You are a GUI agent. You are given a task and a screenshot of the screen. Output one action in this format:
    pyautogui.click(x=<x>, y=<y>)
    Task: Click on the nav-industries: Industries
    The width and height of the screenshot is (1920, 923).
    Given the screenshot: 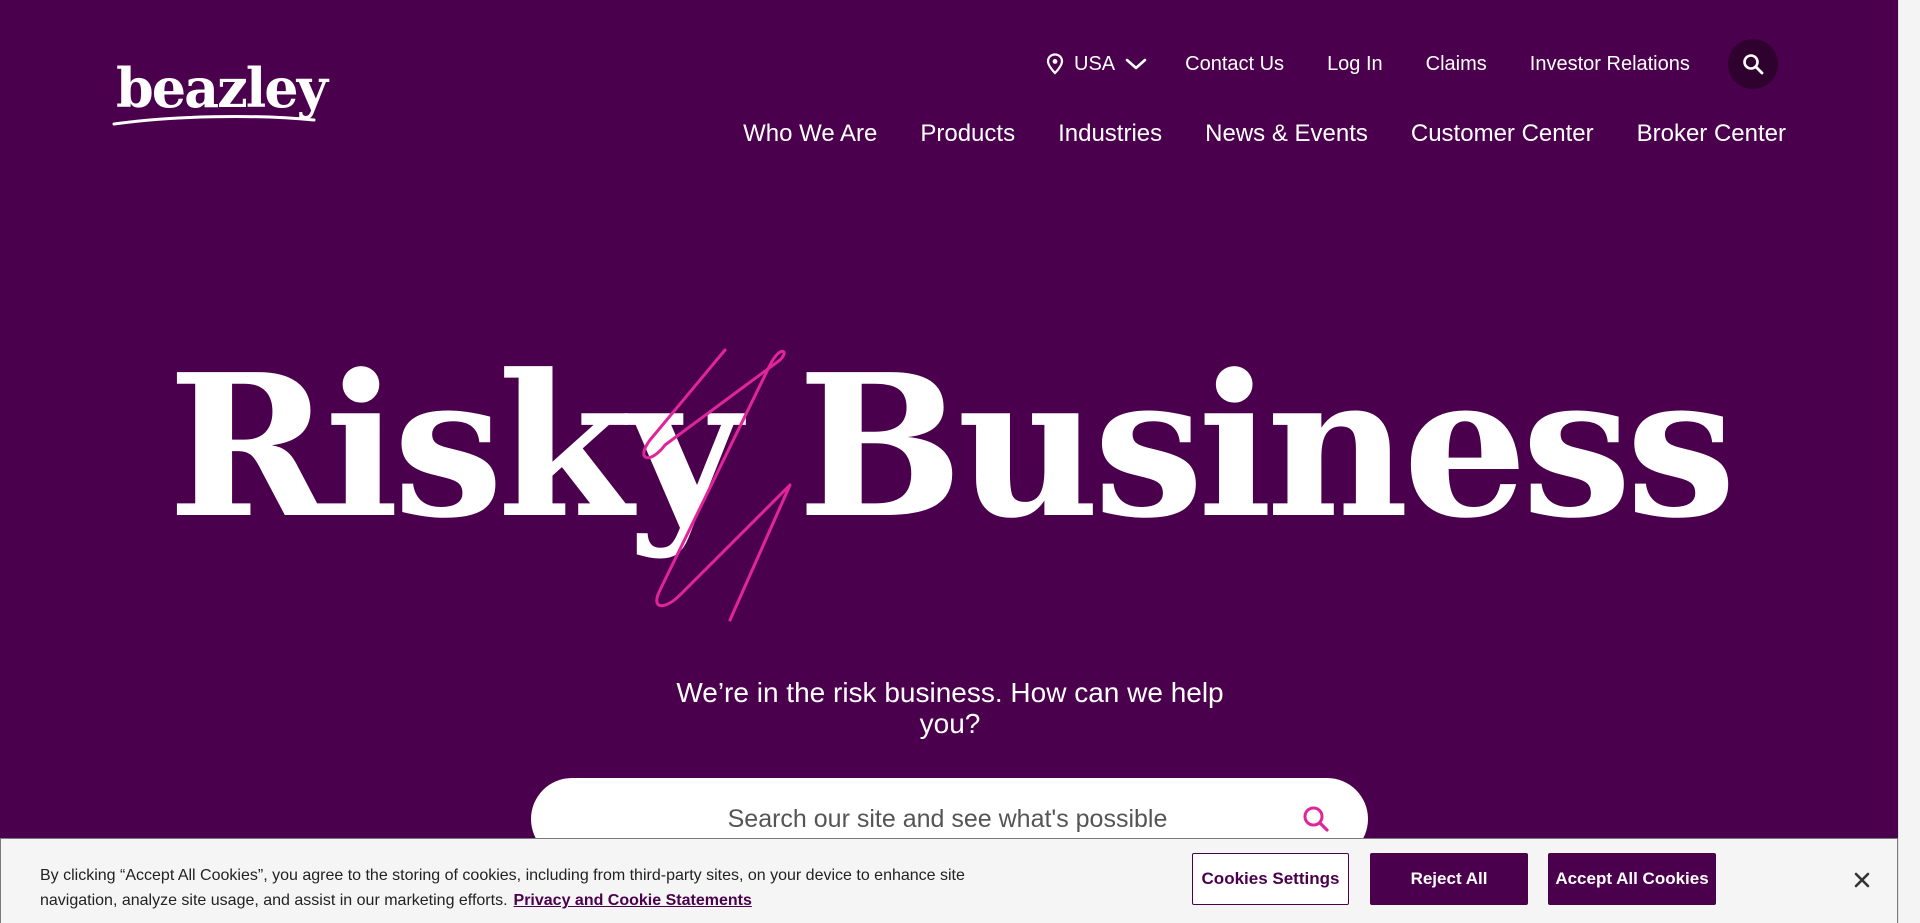 What is the action you would take?
    pyautogui.click(x=1110, y=134)
    